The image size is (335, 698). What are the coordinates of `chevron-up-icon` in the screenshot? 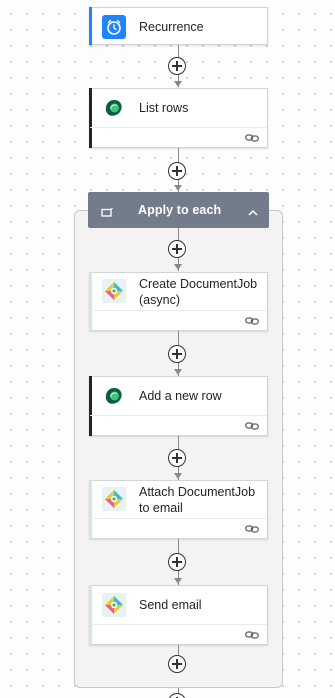 It's located at (253, 210).